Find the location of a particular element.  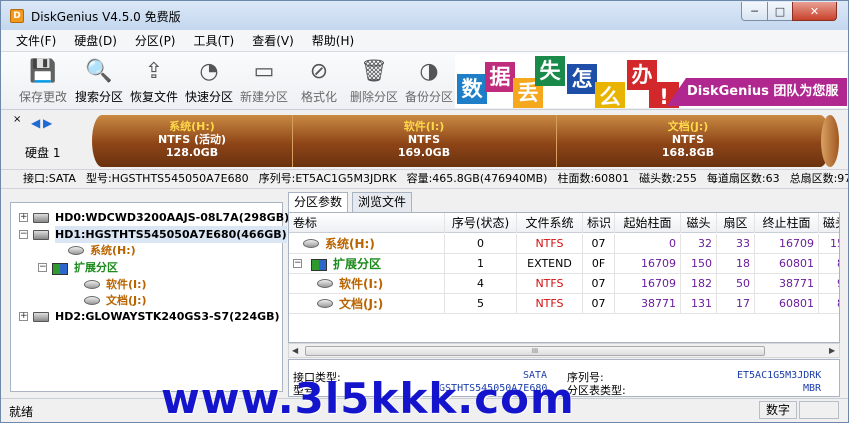

title-bar: D DiskGenius V4.5.0 免费版 ─ □ ✕ is located at coordinates (424, 15).